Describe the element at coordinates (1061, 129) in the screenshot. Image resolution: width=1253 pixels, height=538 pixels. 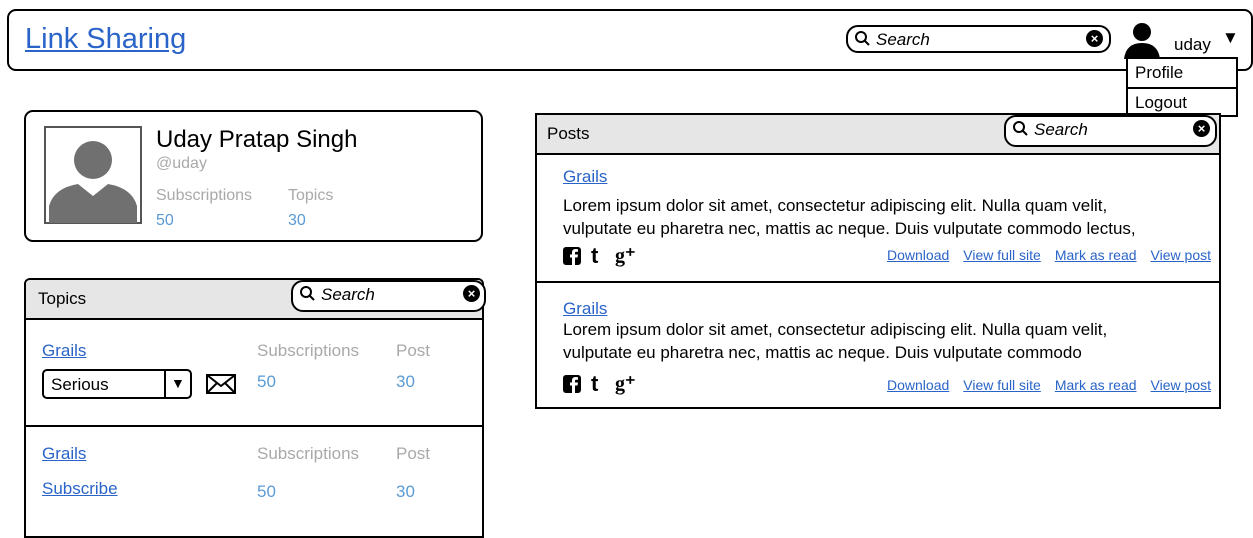
I see `posts-search-placeholder: Search` at that location.